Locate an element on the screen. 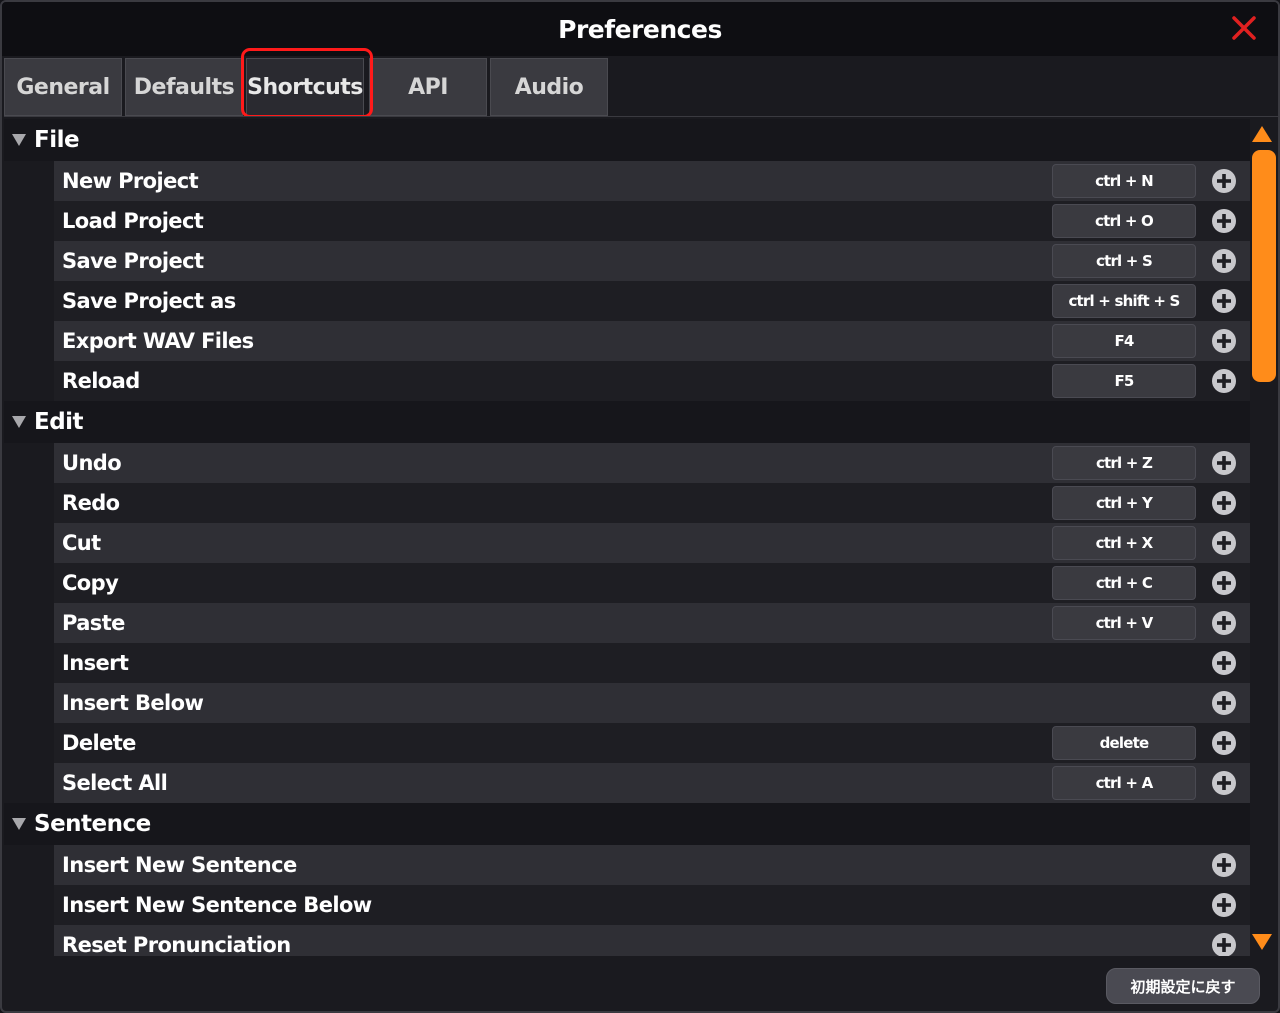  shortcut-row: Export WAV Files F4 is located at coordinates (652, 341).